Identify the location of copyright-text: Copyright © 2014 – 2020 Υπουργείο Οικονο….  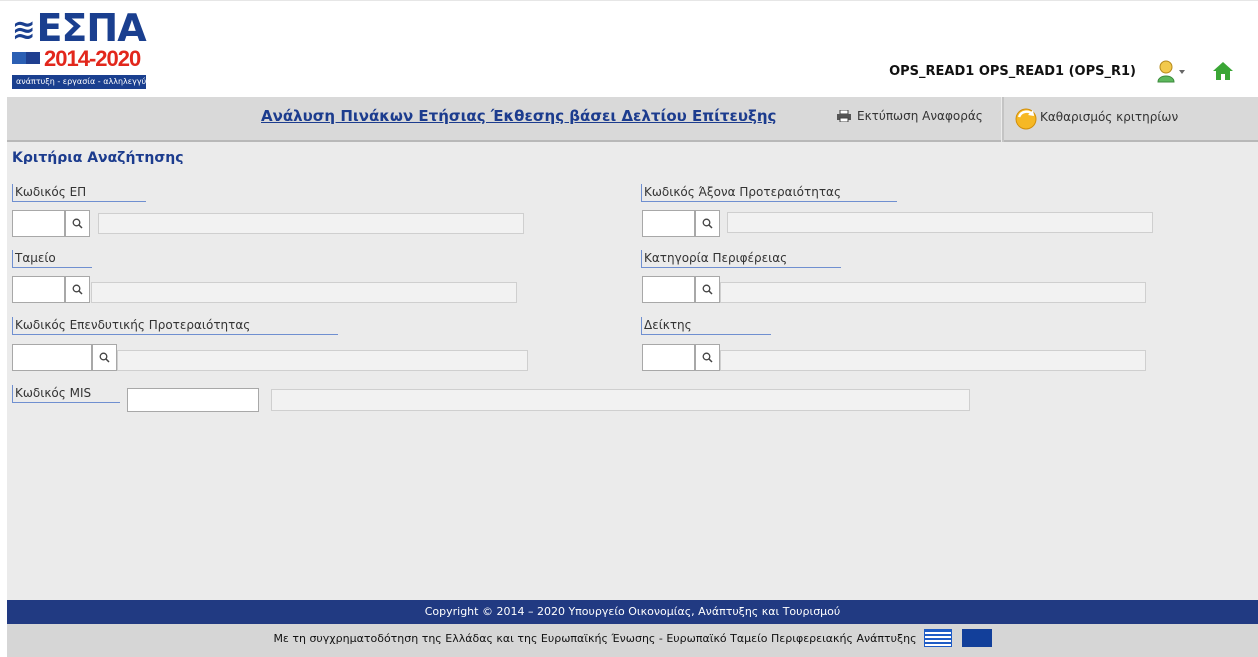
(632, 611).